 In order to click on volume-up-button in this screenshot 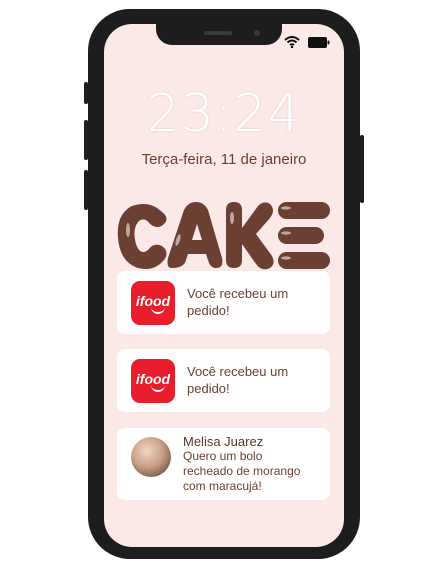, I will do `click(86, 140)`.